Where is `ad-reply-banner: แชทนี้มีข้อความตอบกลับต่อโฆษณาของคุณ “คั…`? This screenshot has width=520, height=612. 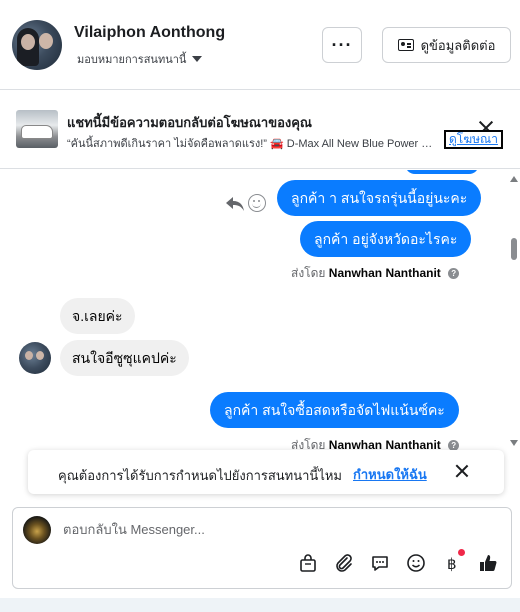
ad-reply-banner: แชทนี้มีข้อความตอบกลับต่อโฆษณาของคุณ “คั… is located at coordinates (260, 129).